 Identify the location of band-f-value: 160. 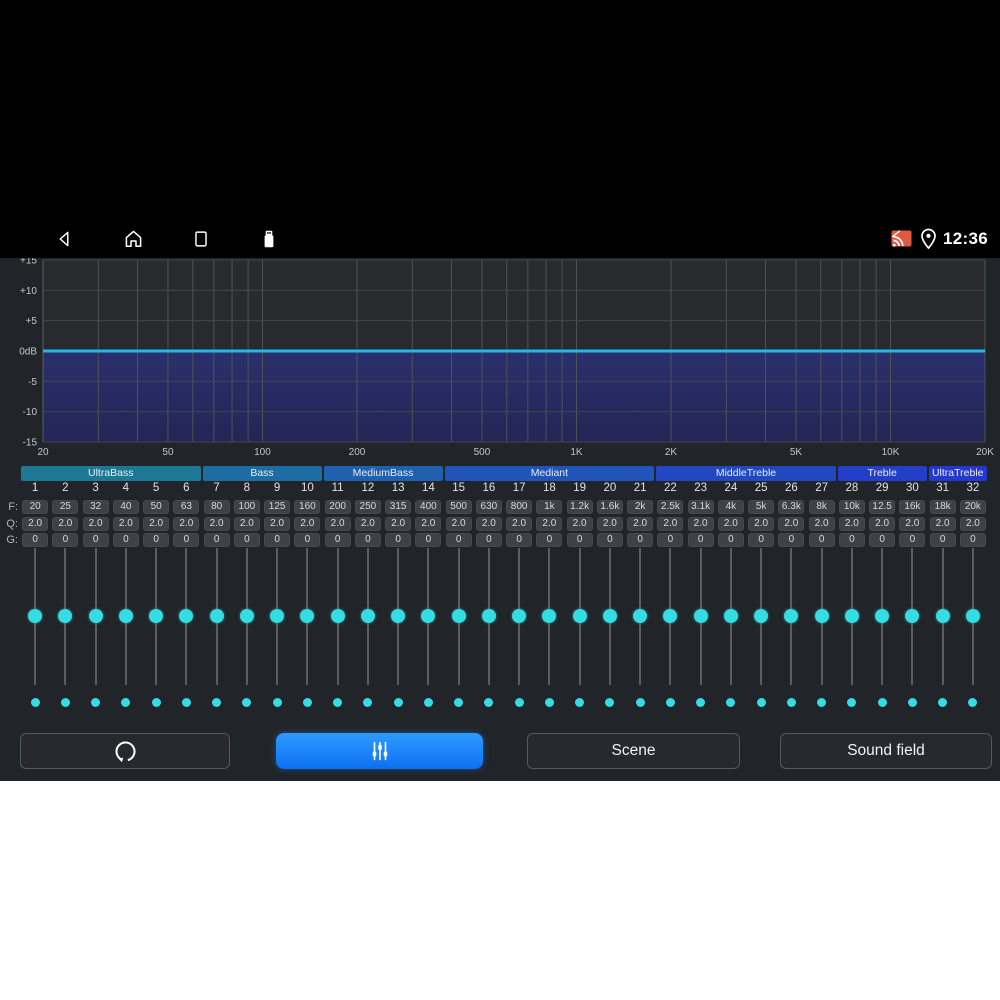
(307, 507).